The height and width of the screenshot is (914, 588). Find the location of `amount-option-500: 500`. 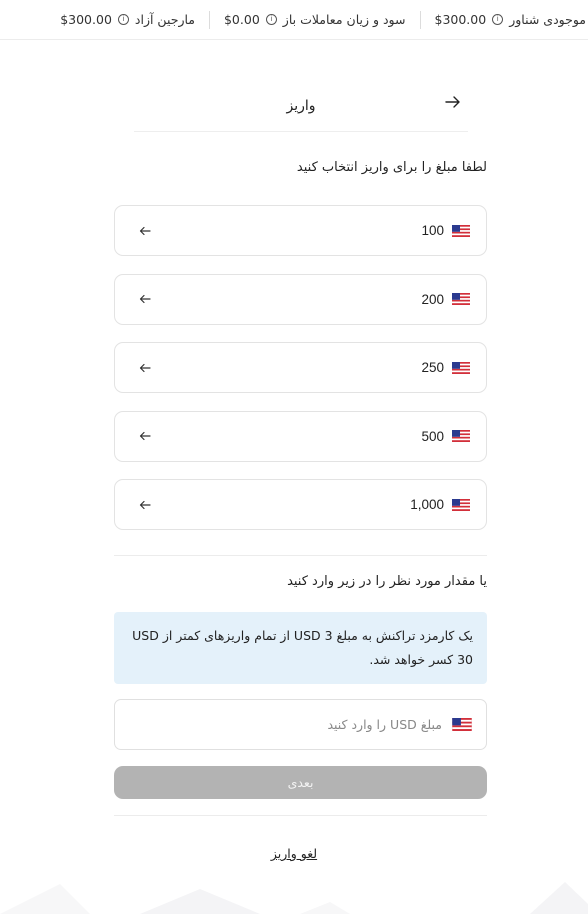

amount-option-500: 500 is located at coordinates (300, 436).